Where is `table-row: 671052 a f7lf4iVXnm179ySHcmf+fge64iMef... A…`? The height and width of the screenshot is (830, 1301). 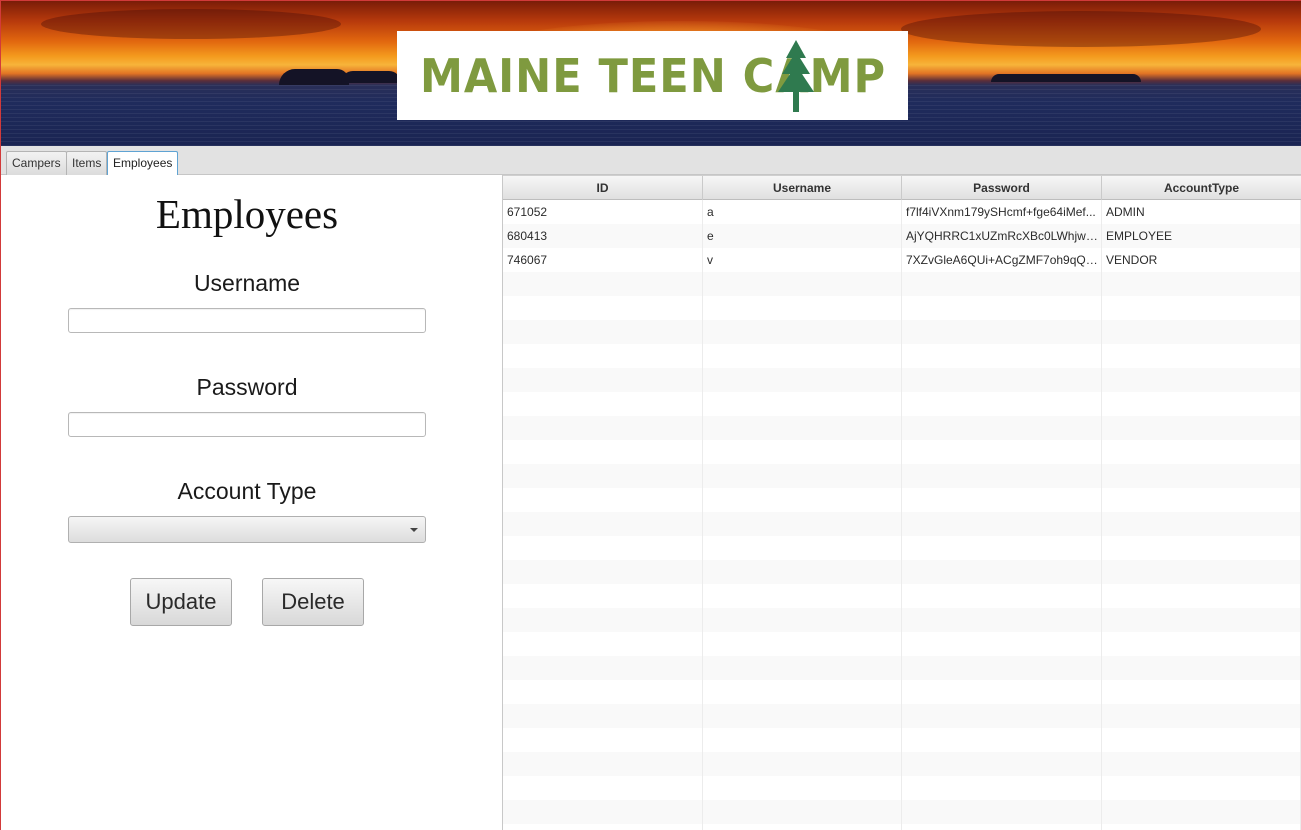
table-row: 671052 a f7lf4iVXnm179ySHcmf+fge64iMef... A… is located at coordinates (902, 212).